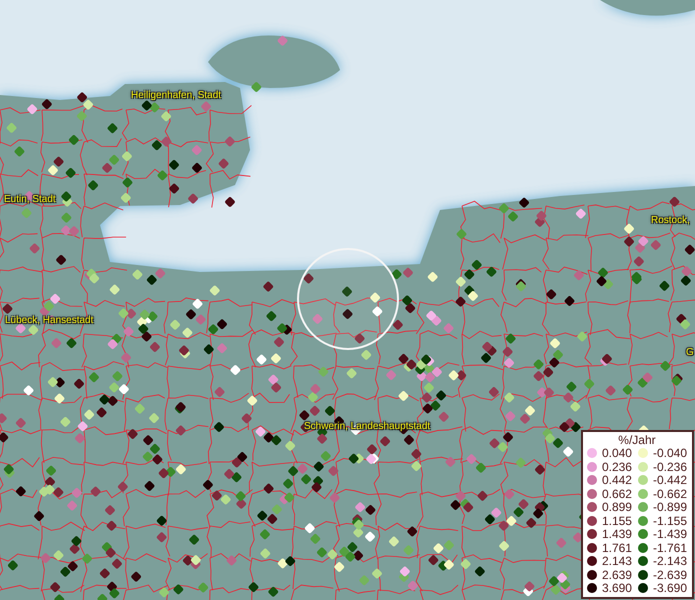 The width and height of the screenshot is (695, 600). Describe the element at coordinates (690, 353) in the screenshot. I see `place-label: G` at that location.